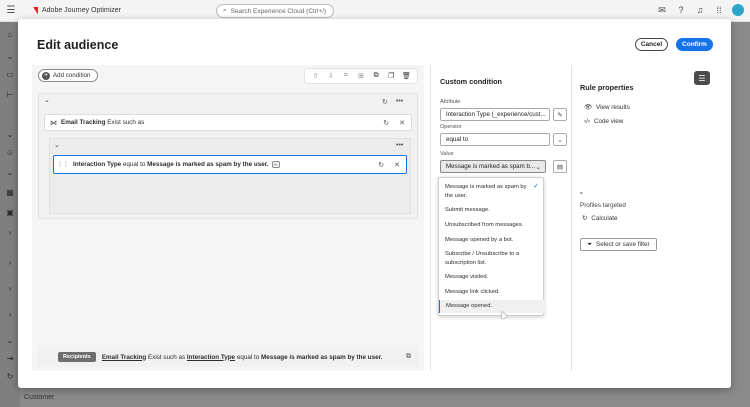 The height and width of the screenshot is (407, 750). What do you see at coordinates (662, 10) in the screenshot?
I see `feedback-icon: ✉` at bounding box center [662, 10].